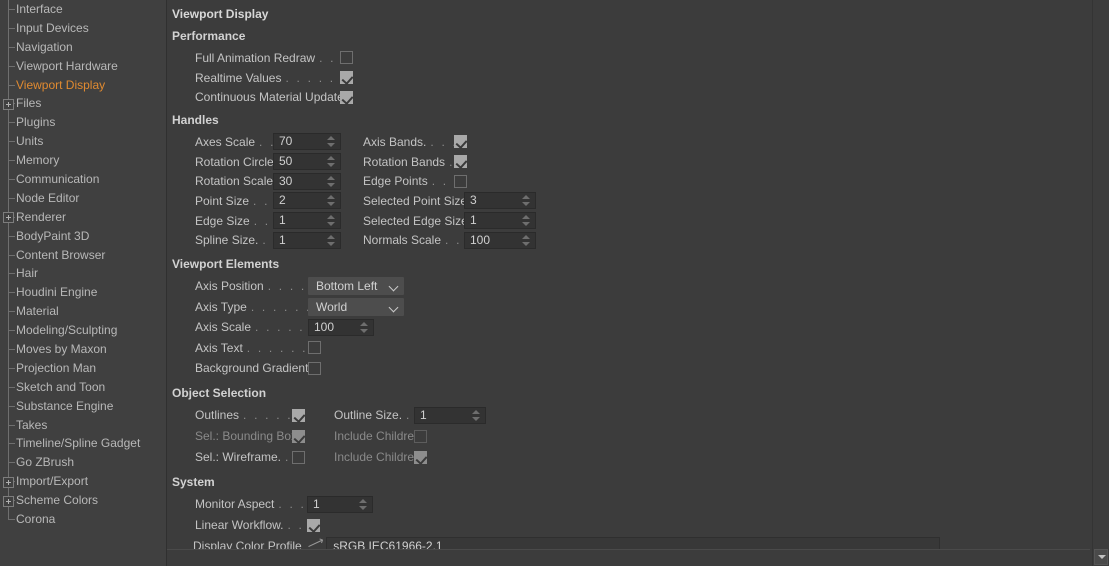  What do you see at coordinates (632, 327) in the screenshot?
I see `row-axis-scale: Axis Scale . . . . . . . 100` at bounding box center [632, 327].